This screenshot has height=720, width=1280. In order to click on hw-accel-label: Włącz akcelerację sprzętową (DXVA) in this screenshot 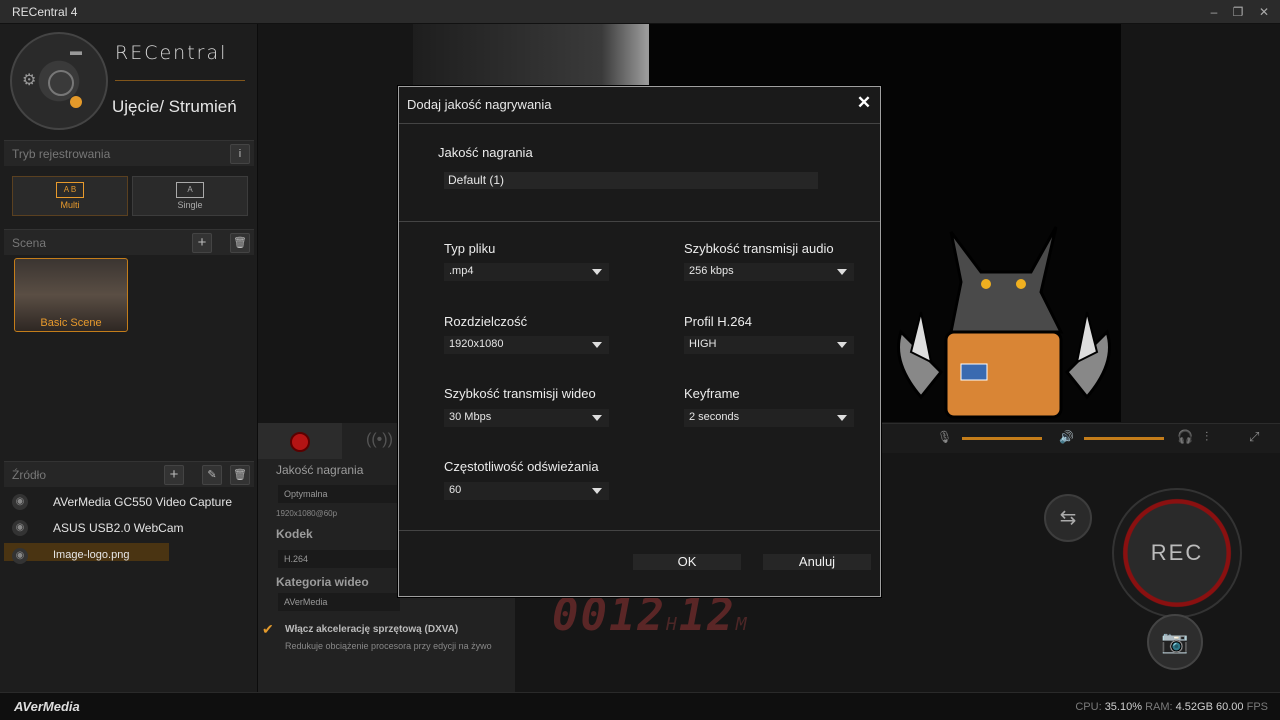, I will do `click(371, 629)`.